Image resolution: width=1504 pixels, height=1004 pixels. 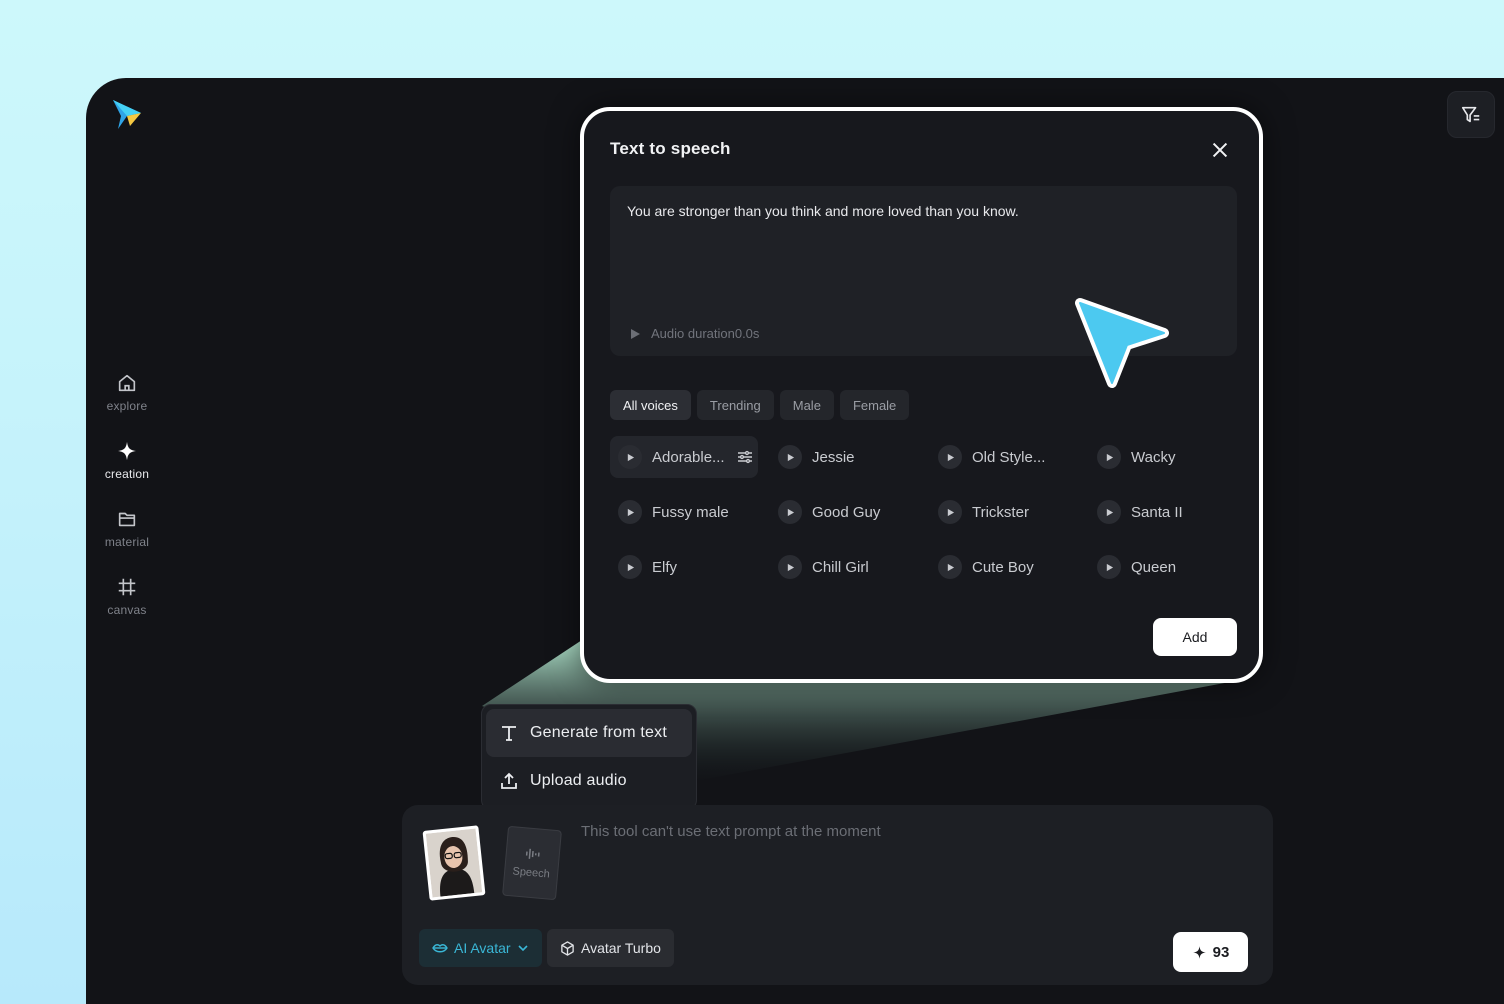 I want to click on avatar-portrait-icon, so click(x=454, y=863).